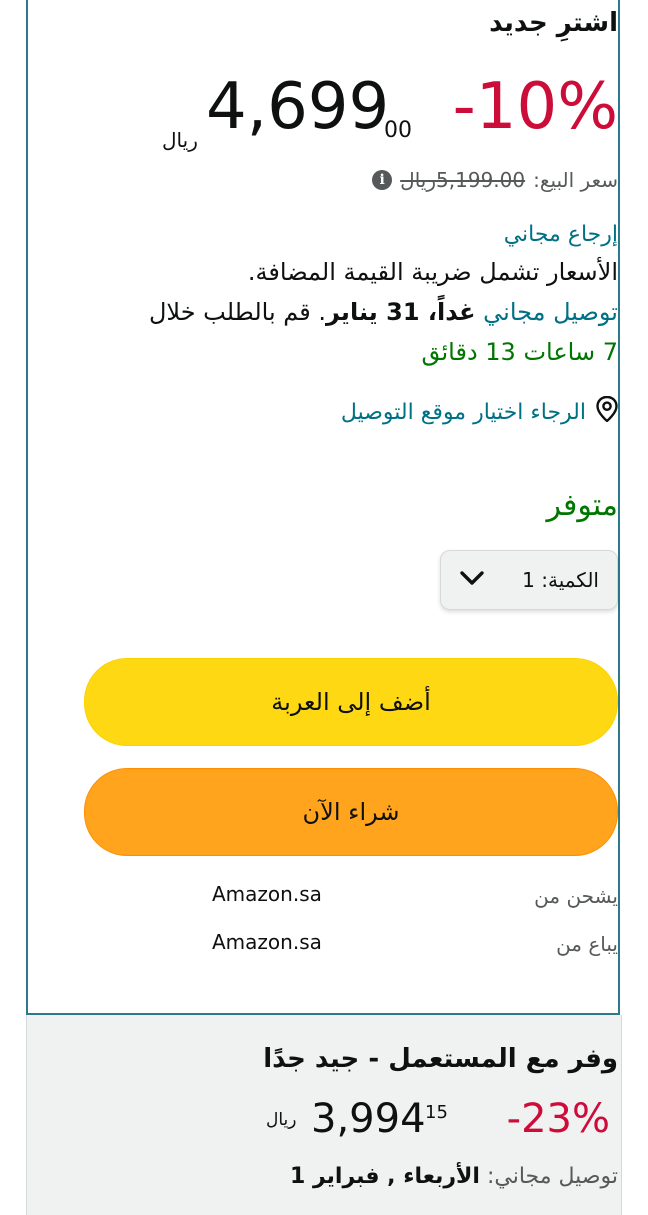 The image size is (648, 1215). What do you see at coordinates (552, 1176) in the screenshot?
I see `used-delivery-label: توصيل مجاني:` at bounding box center [552, 1176].